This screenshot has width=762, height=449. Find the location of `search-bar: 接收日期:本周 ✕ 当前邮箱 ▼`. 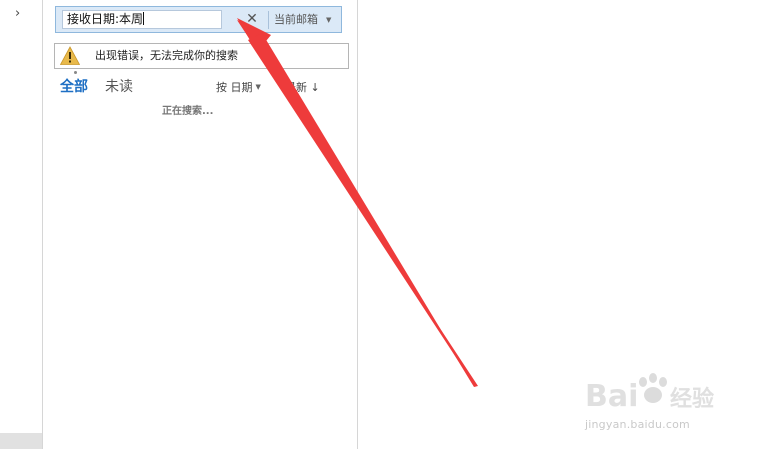

search-bar: 接收日期:本周 ✕ 当前邮箱 ▼ is located at coordinates (198, 19).